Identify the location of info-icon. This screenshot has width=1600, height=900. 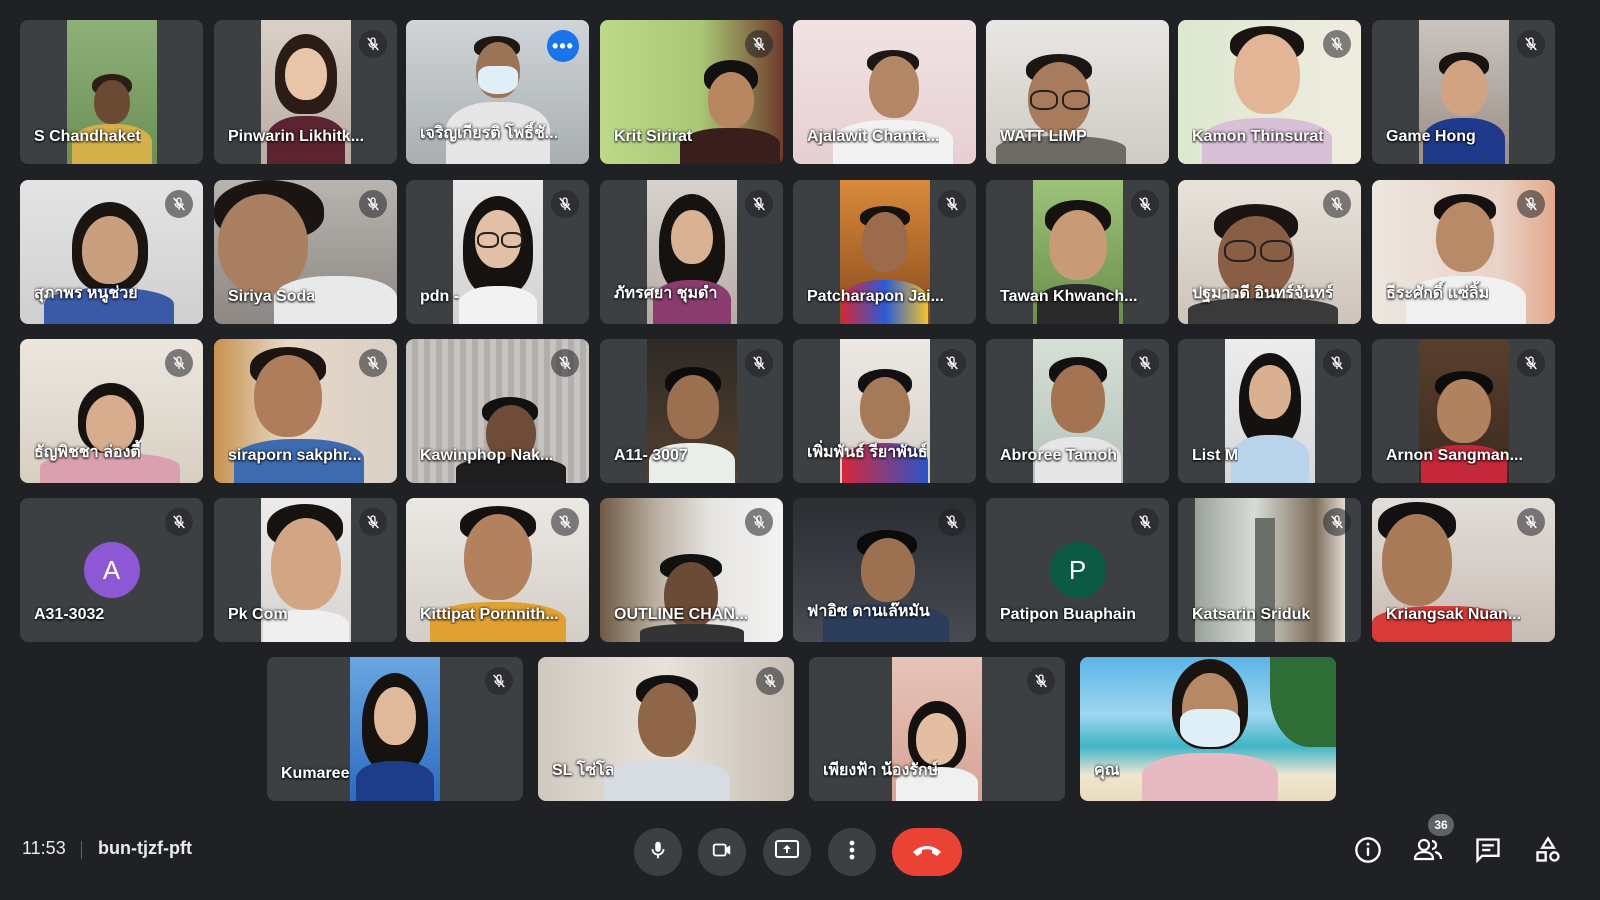
(1368, 852).